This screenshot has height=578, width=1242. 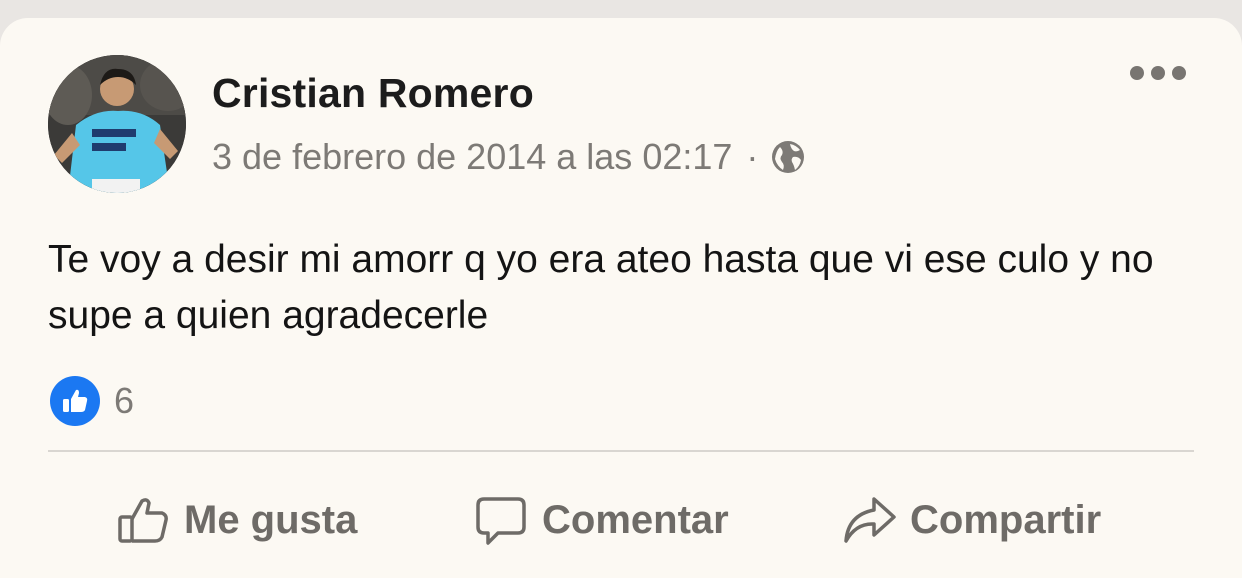 What do you see at coordinates (117, 124) in the screenshot?
I see `avatar` at bounding box center [117, 124].